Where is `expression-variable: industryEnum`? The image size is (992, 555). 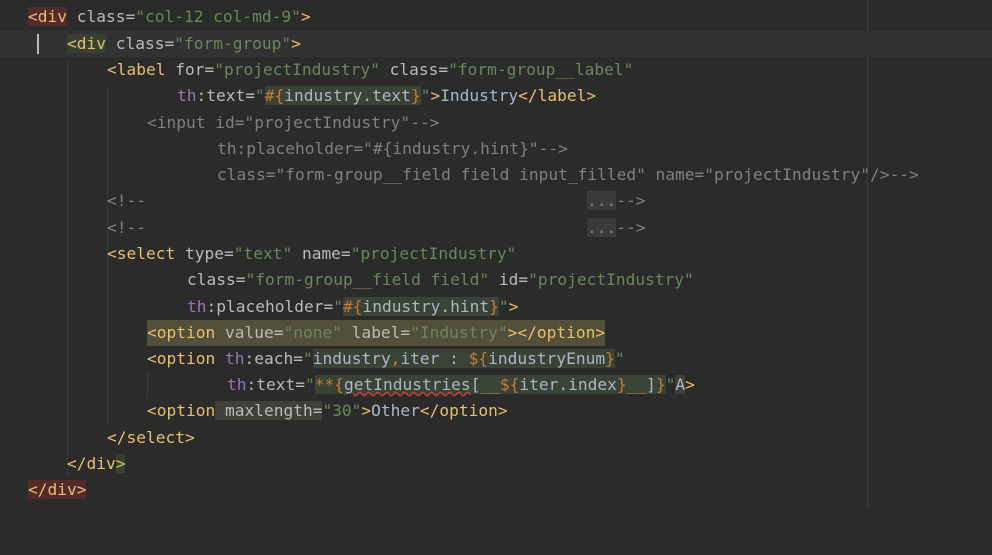 expression-variable: industryEnum is located at coordinates (547, 358).